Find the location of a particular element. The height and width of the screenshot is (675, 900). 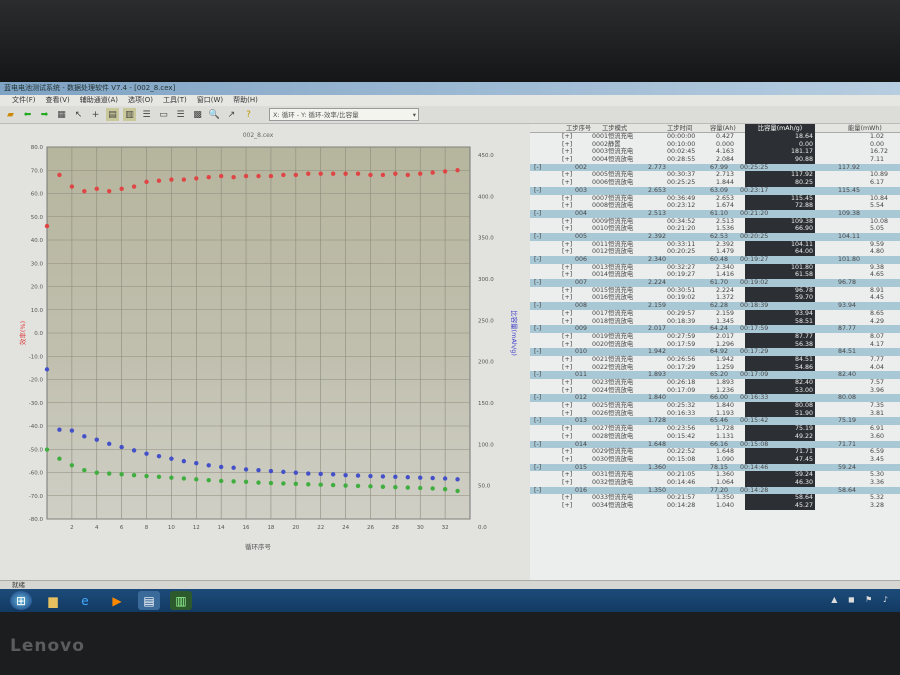

cycle-row: [-] 011 1.893 65.20 00:17:09 82.40 is located at coordinates (715, 375).